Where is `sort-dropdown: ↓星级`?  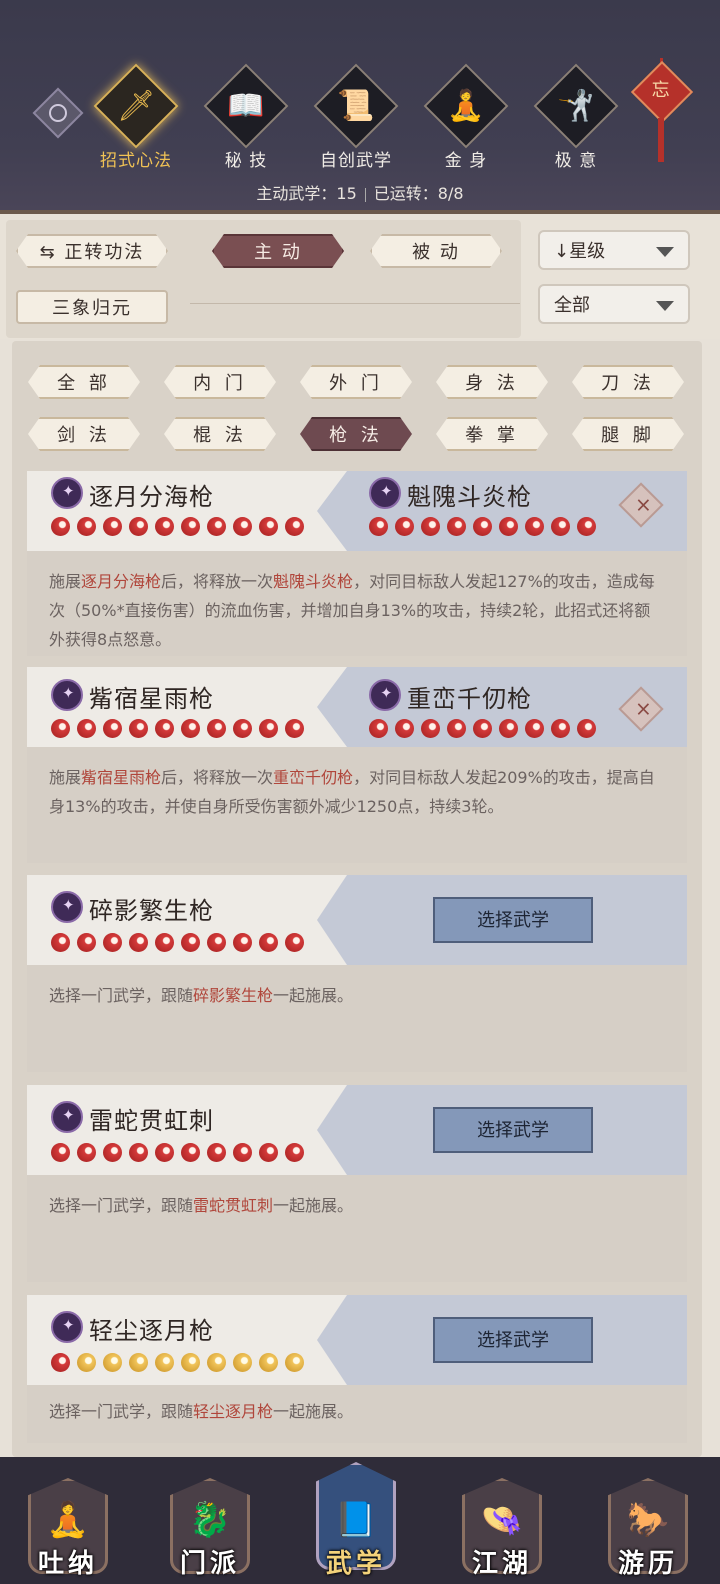 sort-dropdown: ↓星级 is located at coordinates (614, 250).